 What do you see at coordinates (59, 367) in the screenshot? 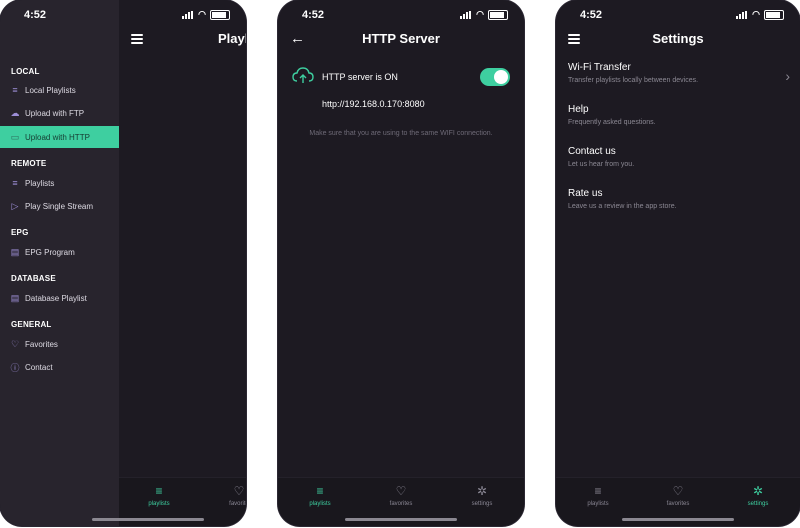
I see `drawer-item-contact: ⓘ Contact` at bounding box center [59, 367].